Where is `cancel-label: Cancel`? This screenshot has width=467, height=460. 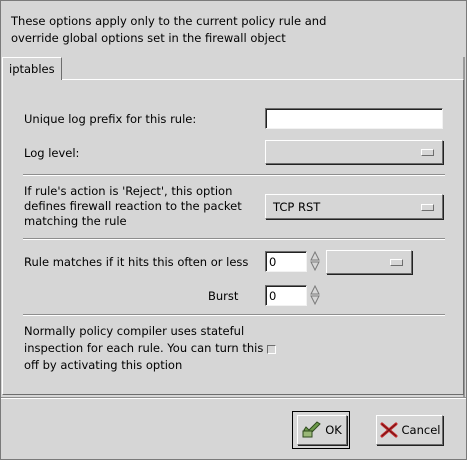
cancel-label: Cancel is located at coordinates (421, 430).